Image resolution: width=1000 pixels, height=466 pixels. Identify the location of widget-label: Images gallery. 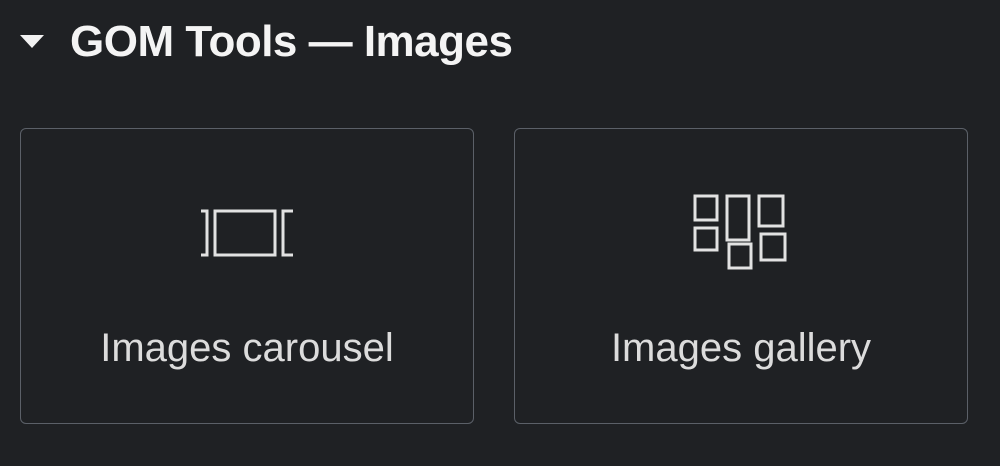
(741, 348).